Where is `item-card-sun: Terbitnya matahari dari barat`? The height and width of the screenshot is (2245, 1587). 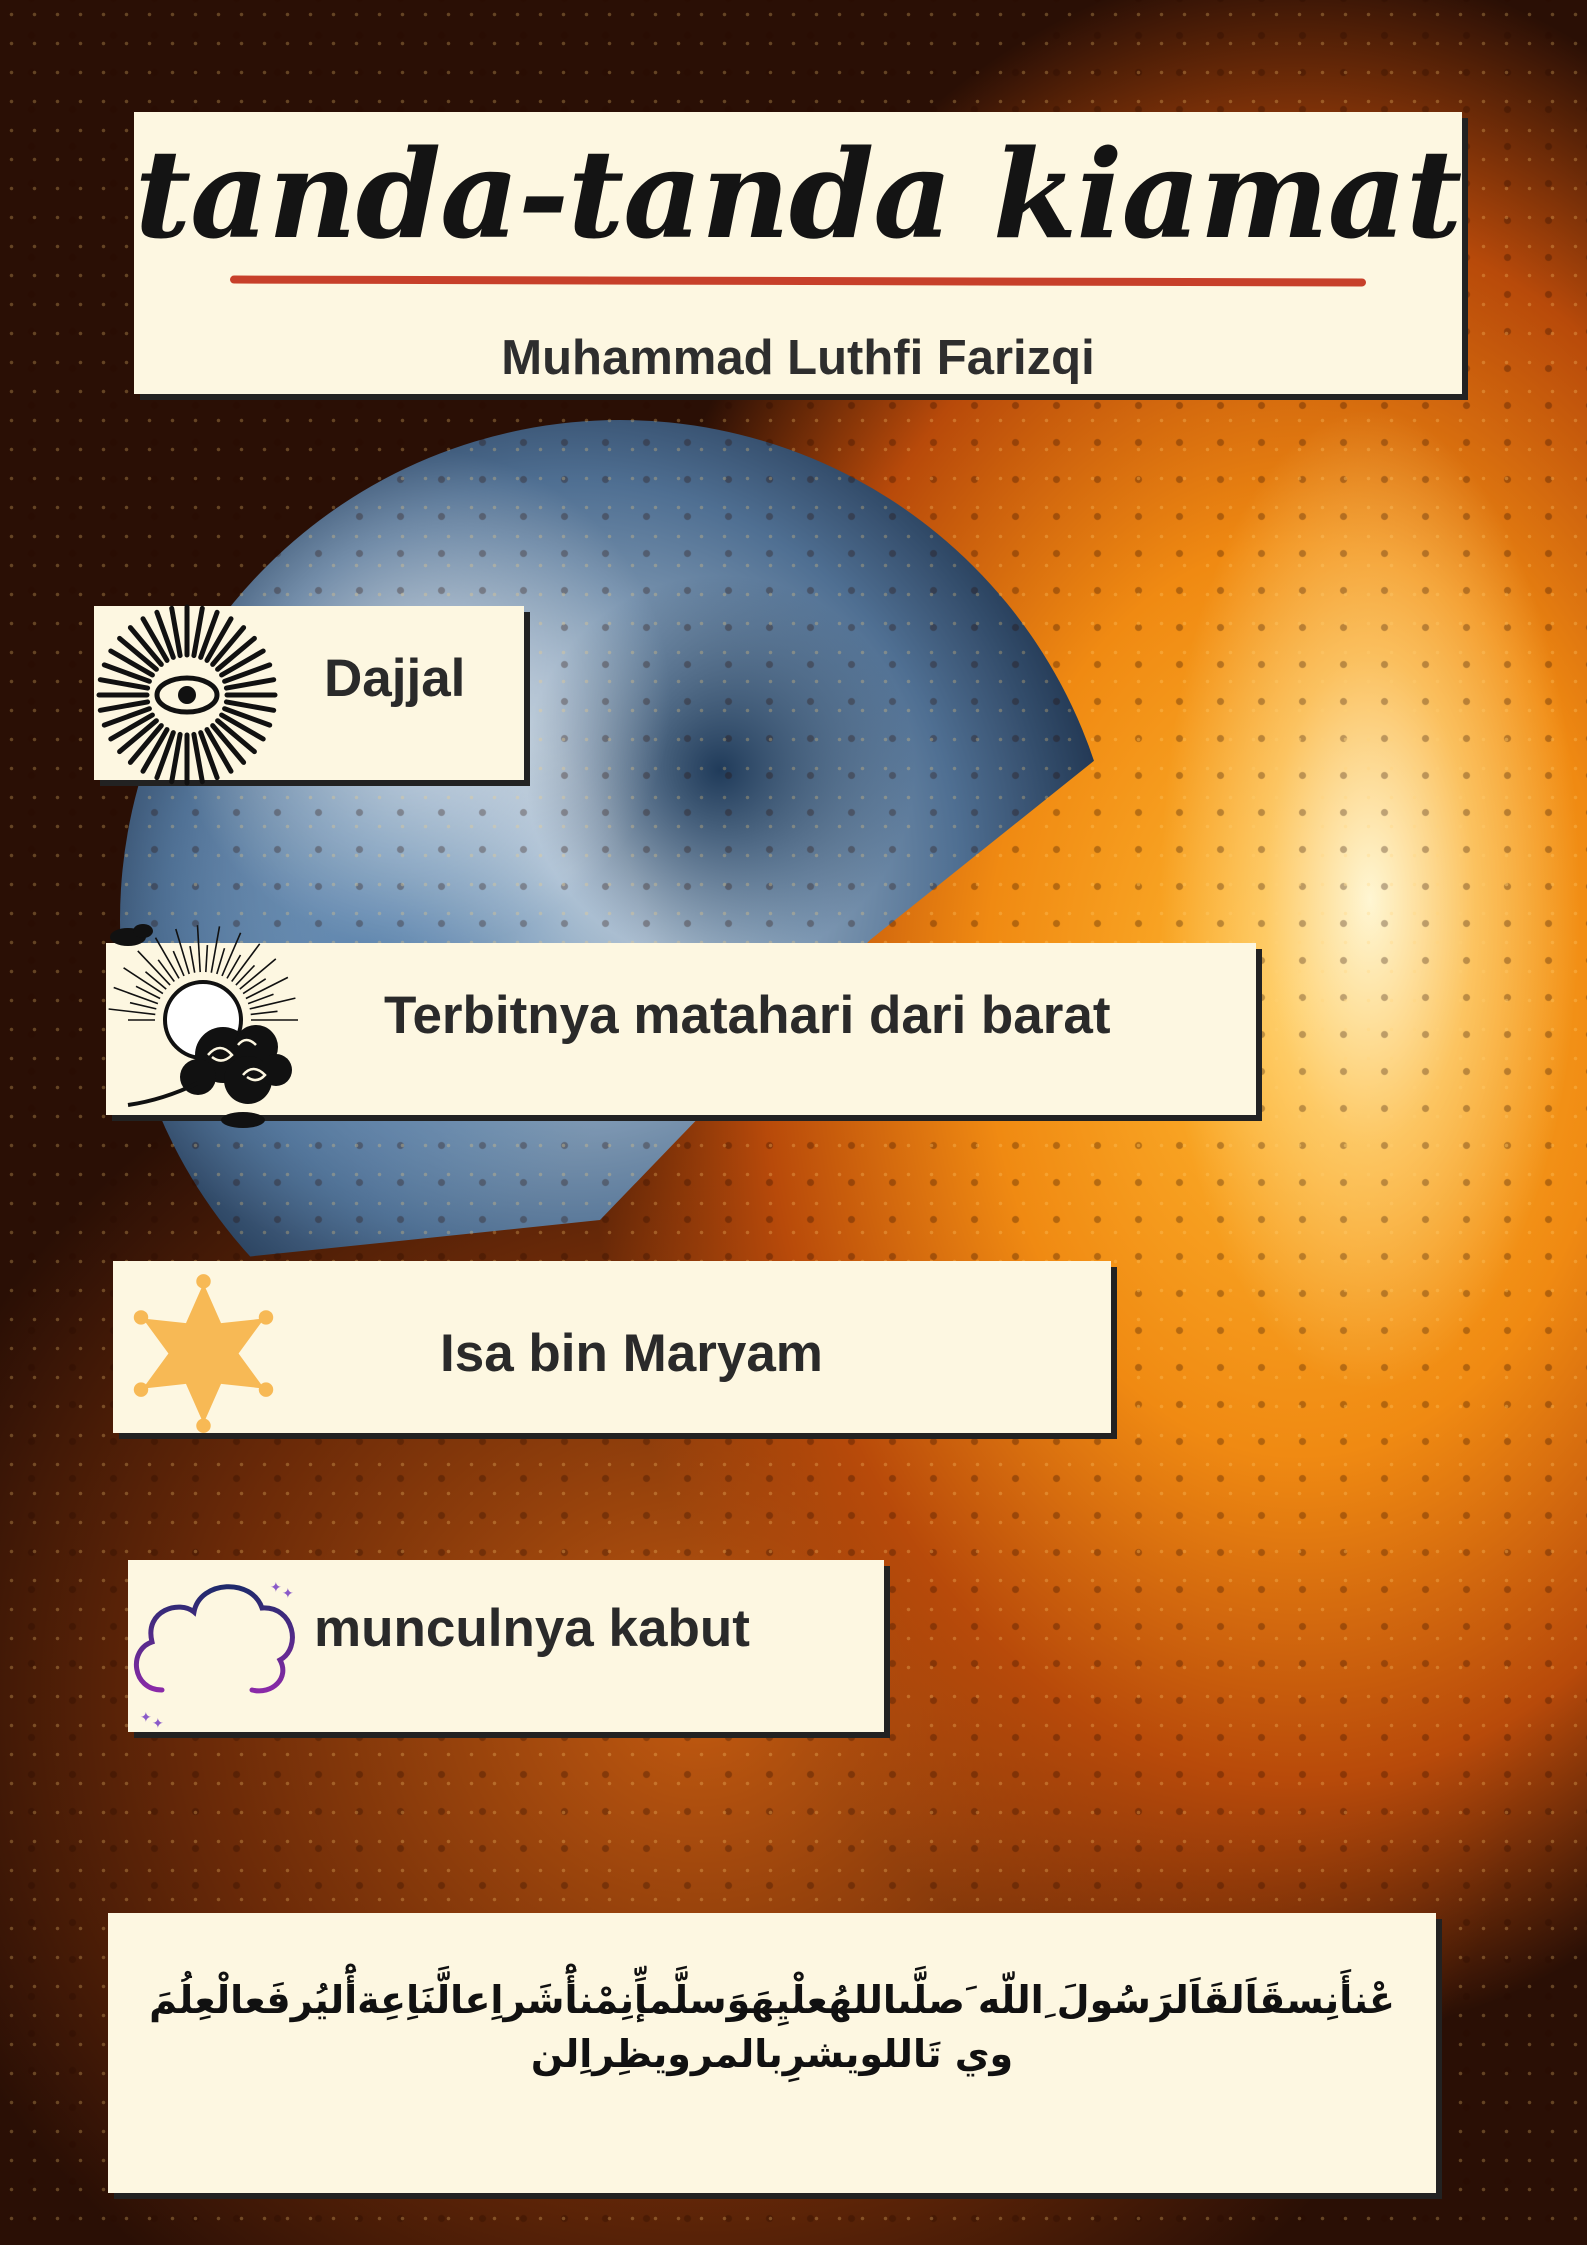 item-card-sun: Terbitnya matahari dari barat is located at coordinates (681, 1026).